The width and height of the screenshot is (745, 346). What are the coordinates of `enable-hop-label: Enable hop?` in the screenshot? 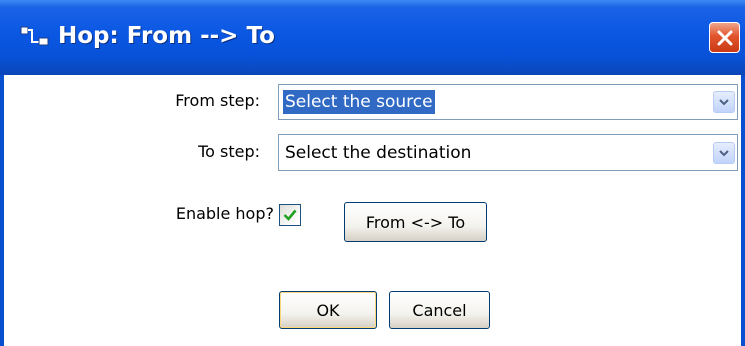 It's located at (224, 213).